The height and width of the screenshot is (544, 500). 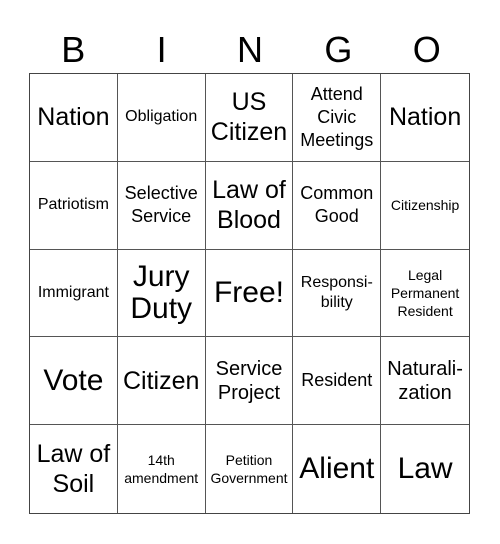 I want to click on bingo-cell: Citizenship, so click(x=425, y=206).